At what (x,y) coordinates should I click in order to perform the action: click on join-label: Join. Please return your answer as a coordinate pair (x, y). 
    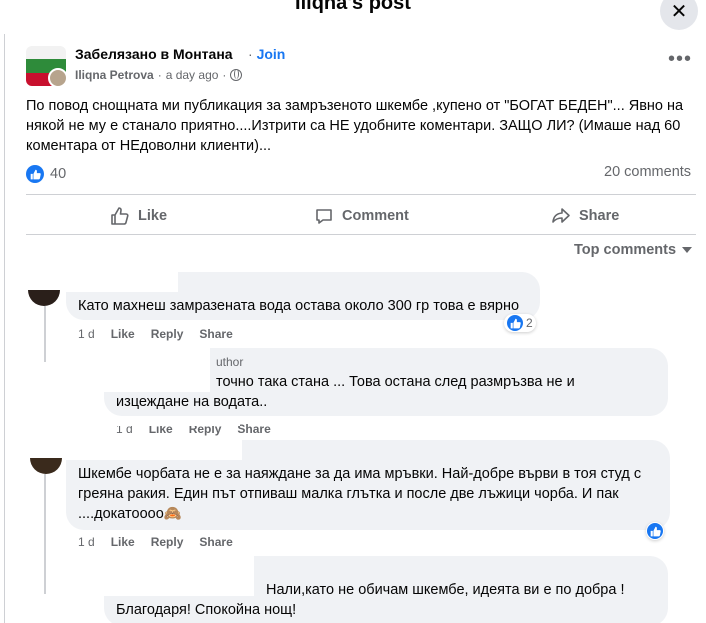
    Looking at the image, I should click on (271, 54).